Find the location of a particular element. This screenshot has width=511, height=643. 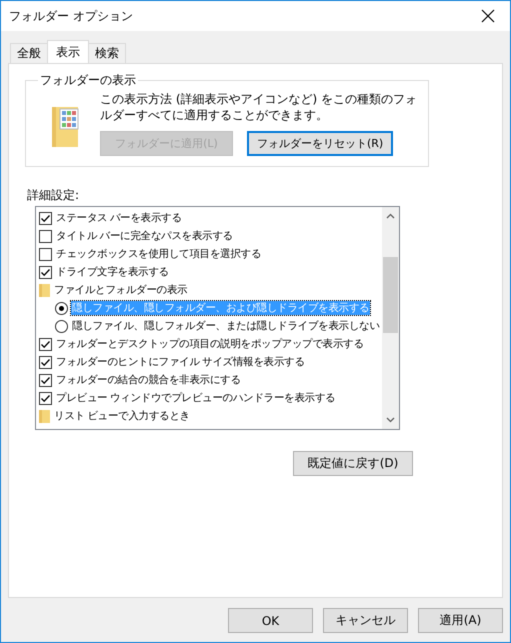

dialog-button: キャンセル is located at coordinates (365, 620).